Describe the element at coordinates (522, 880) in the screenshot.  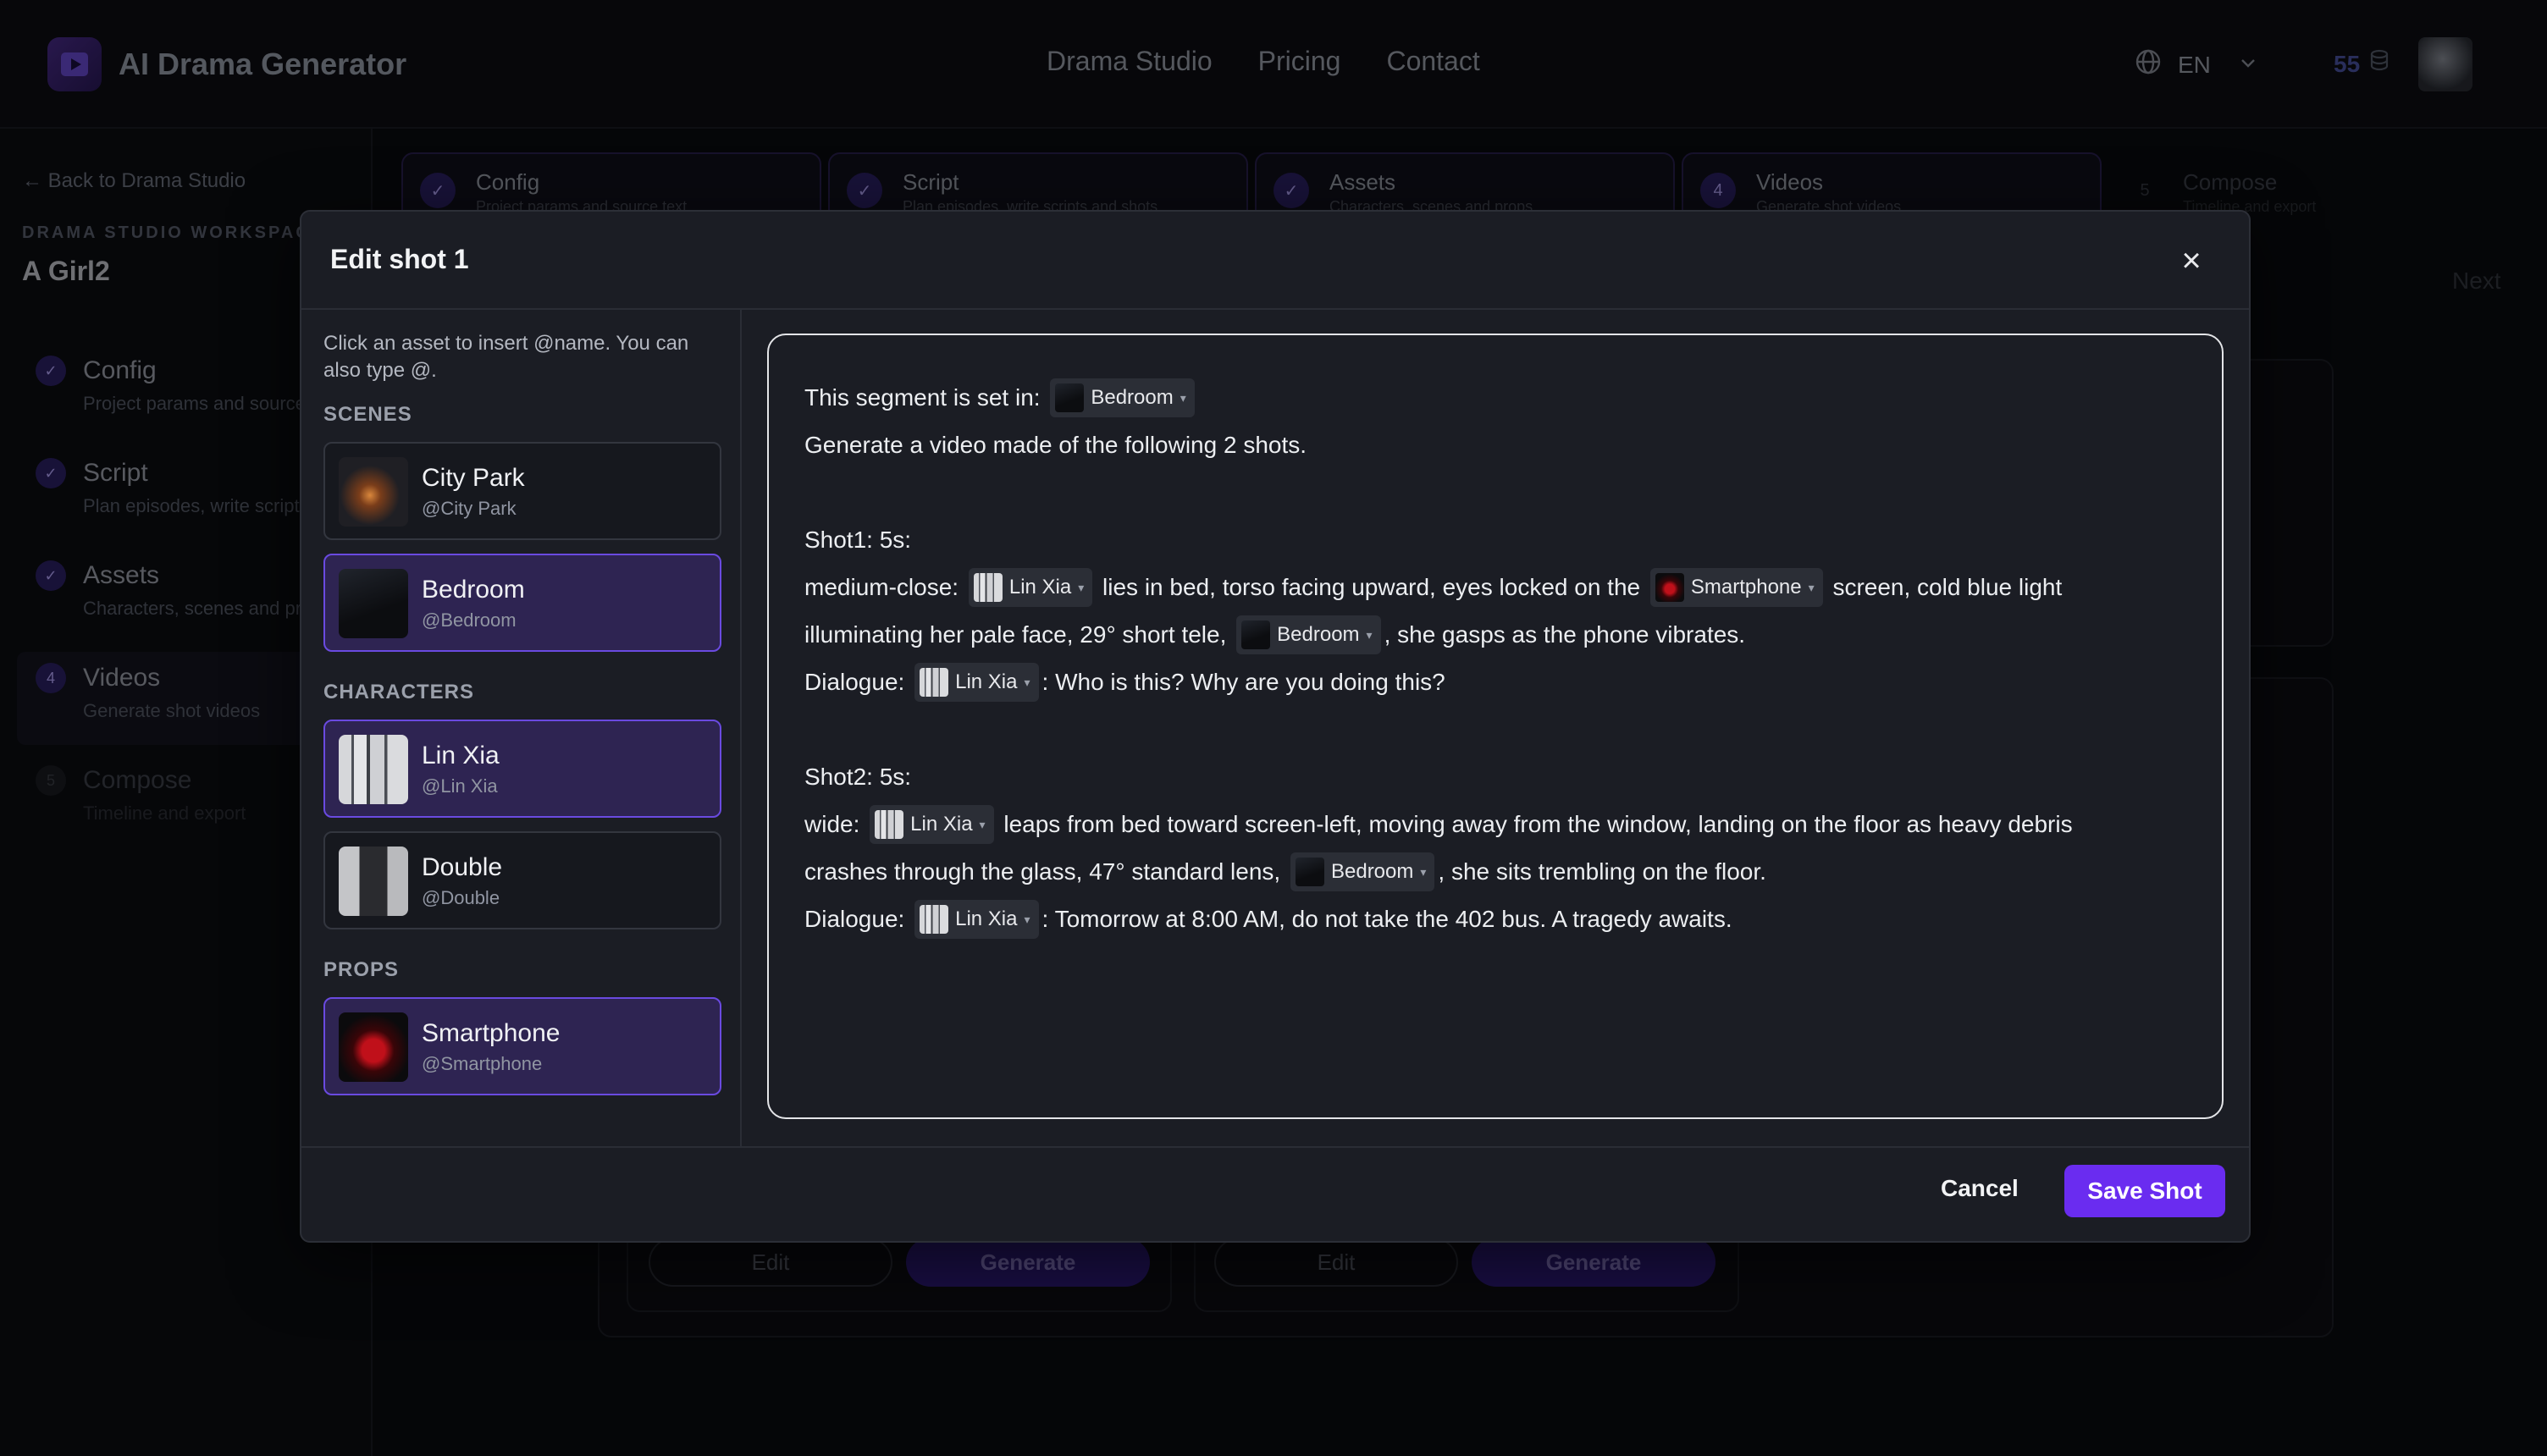
I see `asset-card-double: Double @Double` at that location.